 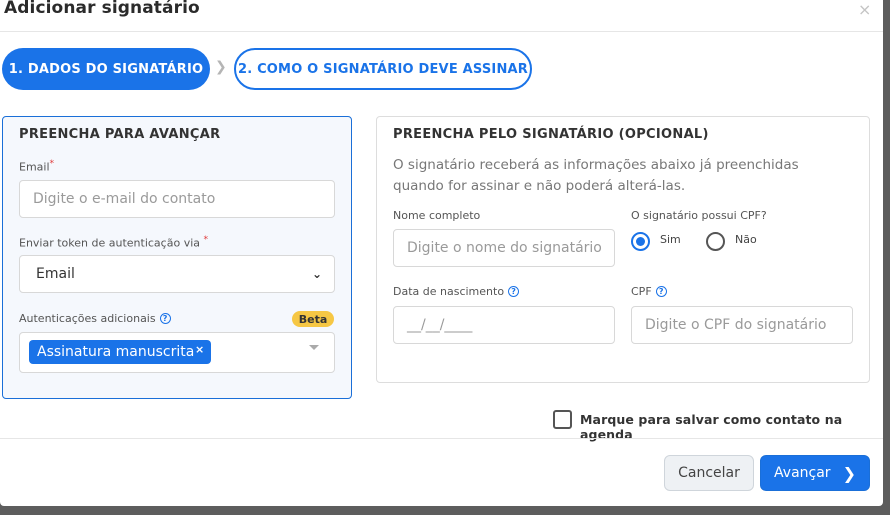 What do you see at coordinates (699, 215) in the screenshot?
I see `cpf-question-label: O signatário possui CPF?` at bounding box center [699, 215].